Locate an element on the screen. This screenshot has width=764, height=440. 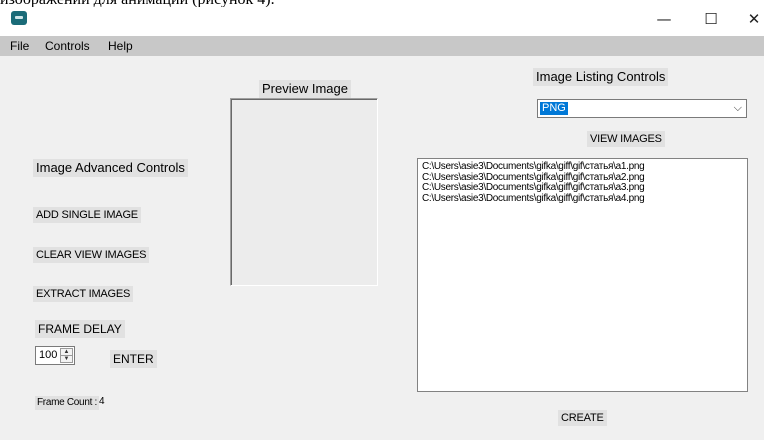
minimize-button: — is located at coordinates (664, 19).